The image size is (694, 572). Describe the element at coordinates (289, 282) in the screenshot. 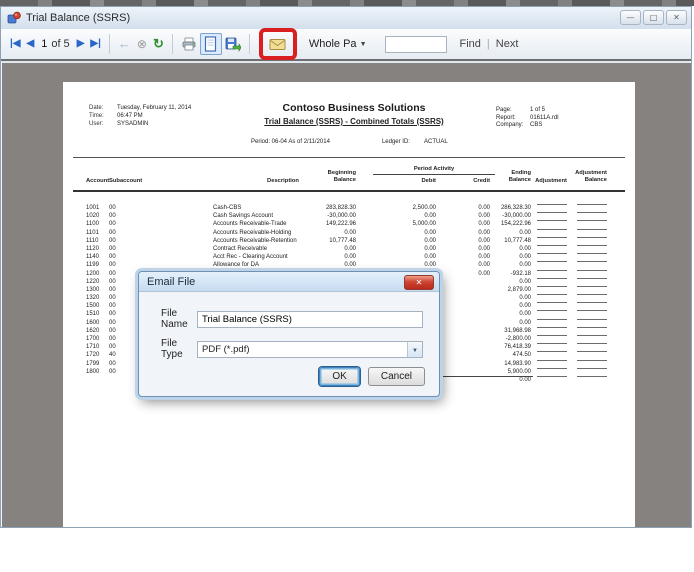

I see `dialog-titlebar: Email File ✕` at that location.